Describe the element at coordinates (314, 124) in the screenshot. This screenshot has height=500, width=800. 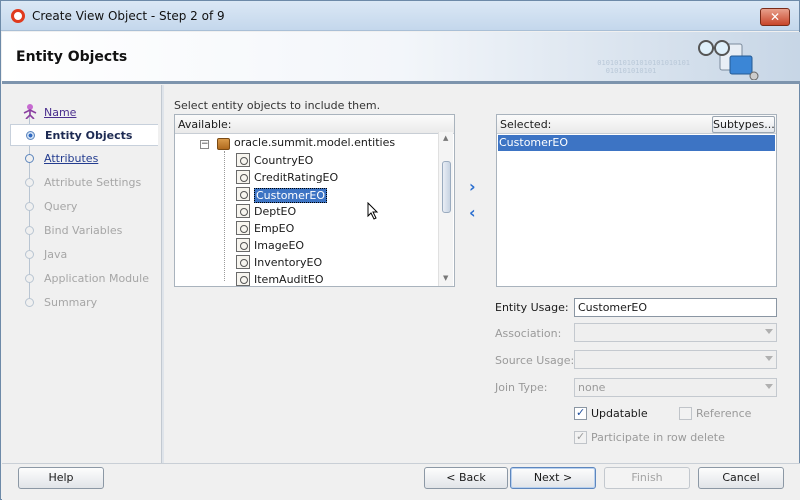
I see `available-header: Available:` at that location.